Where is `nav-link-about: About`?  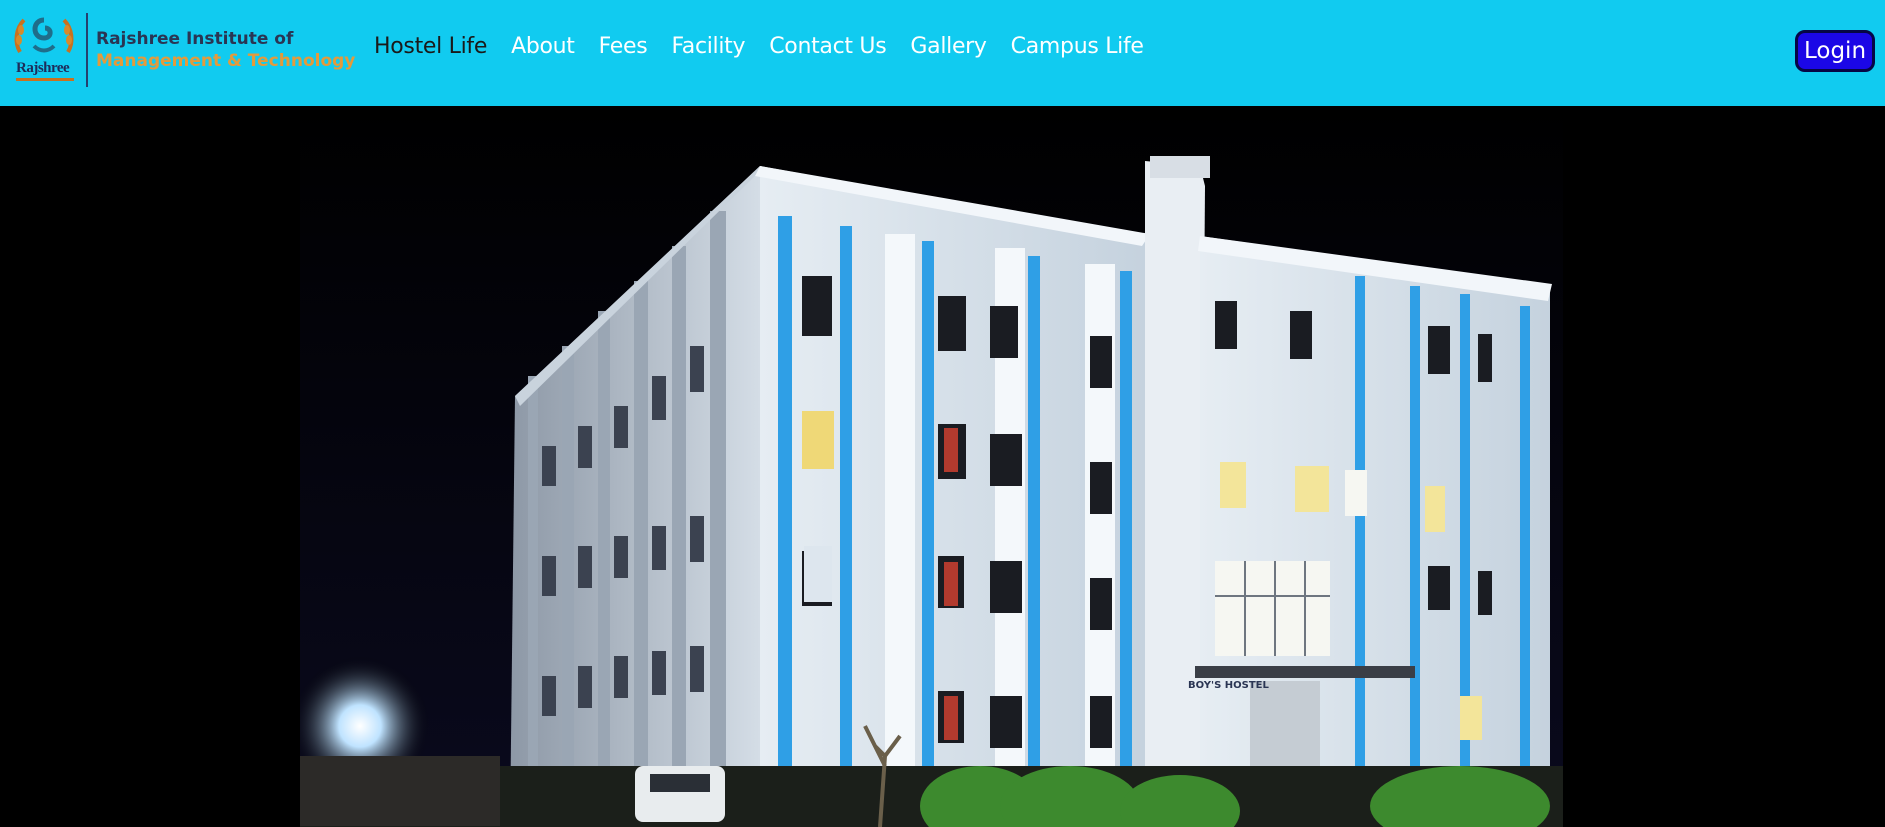 nav-link-about: About is located at coordinates (543, 46).